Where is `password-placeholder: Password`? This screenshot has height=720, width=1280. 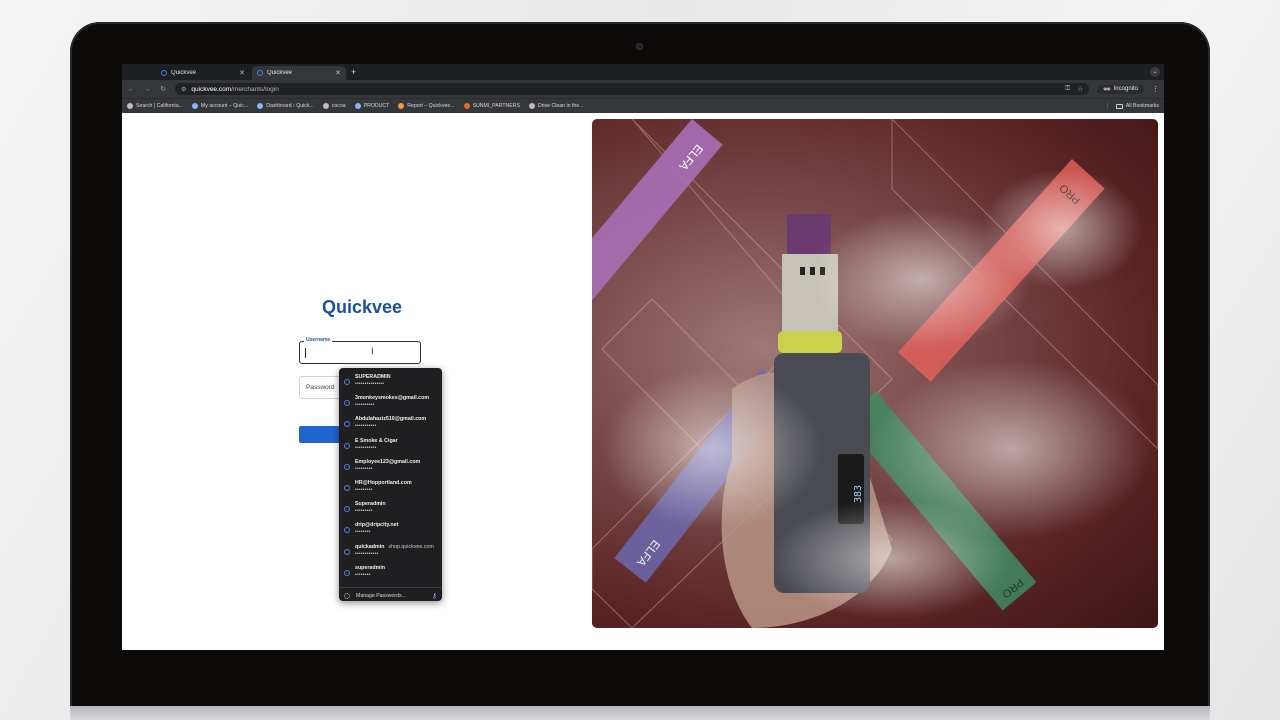 password-placeholder: Password is located at coordinates (320, 387).